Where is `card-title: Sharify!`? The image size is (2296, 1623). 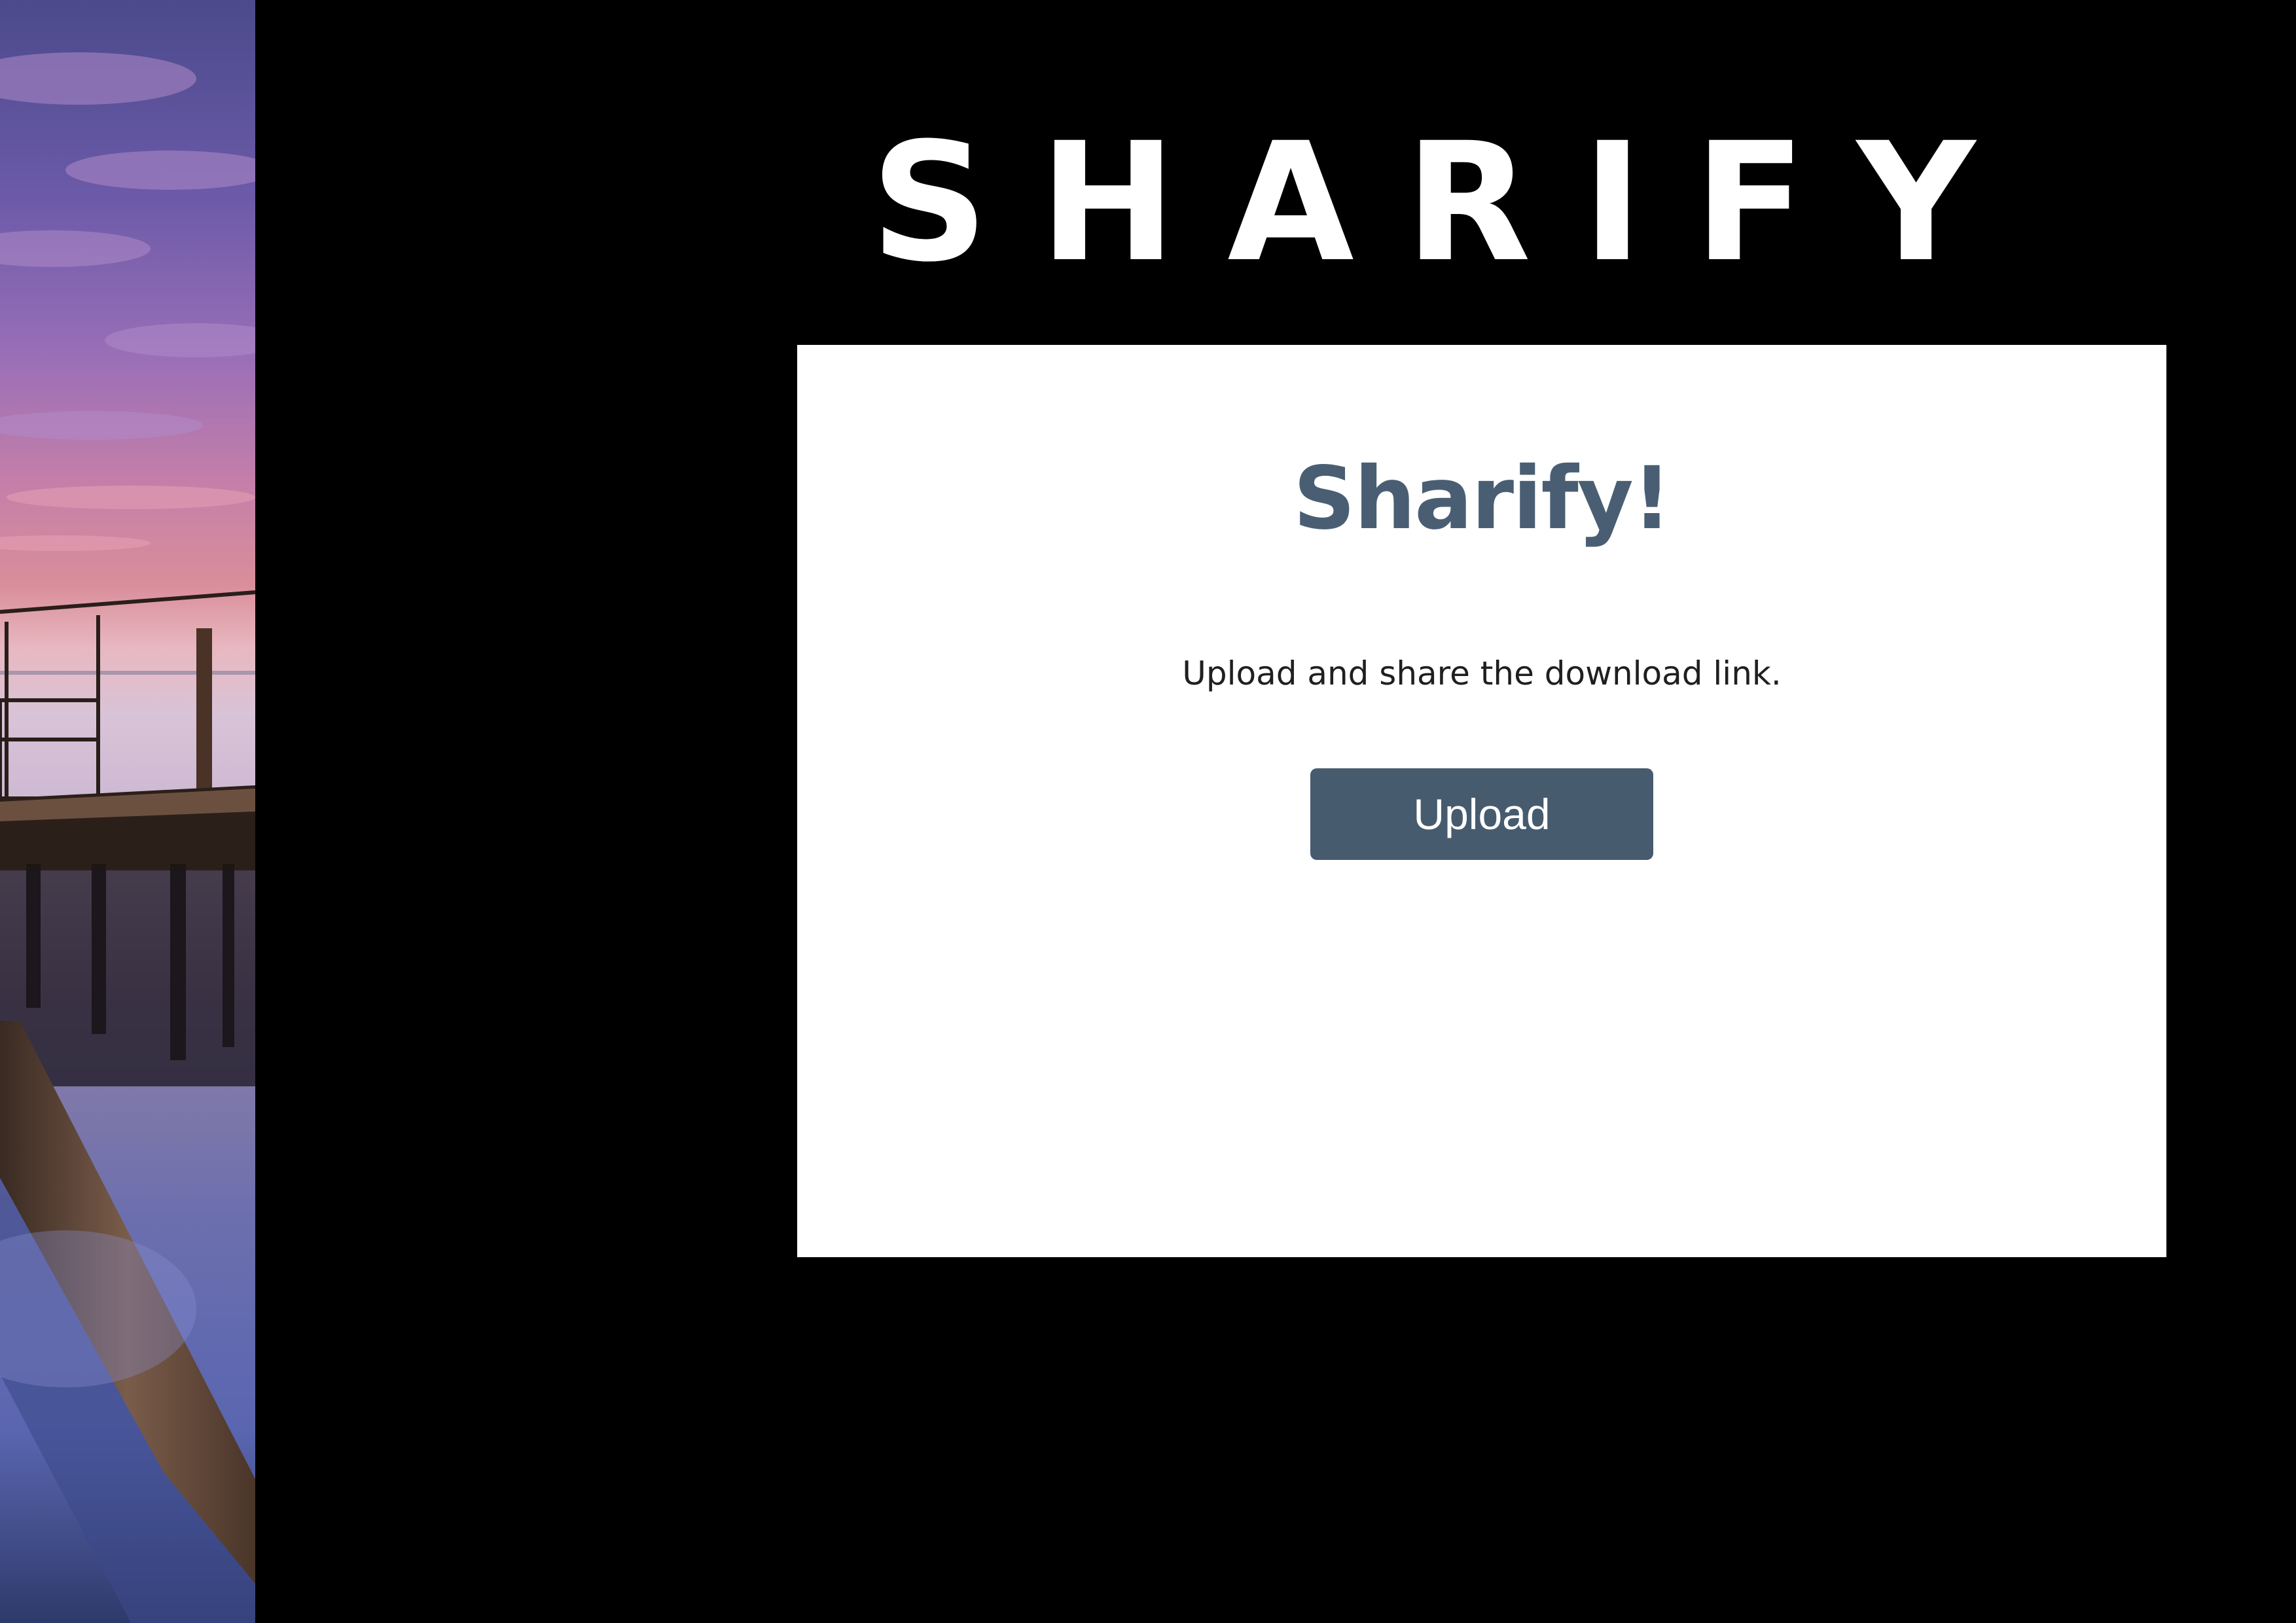 card-title: Sharify! is located at coordinates (1482, 498).